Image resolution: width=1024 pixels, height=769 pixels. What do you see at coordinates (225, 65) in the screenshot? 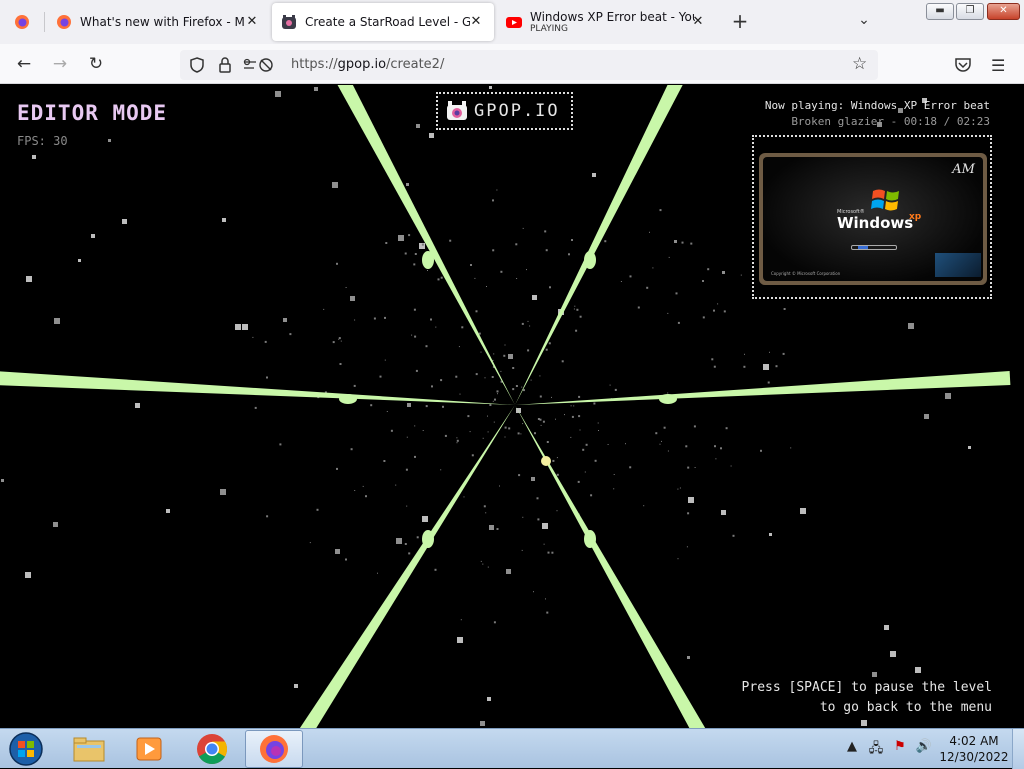
I see `lock-icon` at bounding box center [225, 65].